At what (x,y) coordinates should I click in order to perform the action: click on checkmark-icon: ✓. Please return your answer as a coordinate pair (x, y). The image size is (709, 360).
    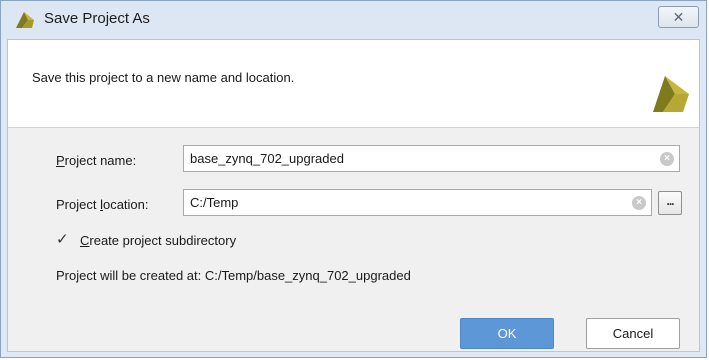
    Looking at the image, I should click on (64, 240).